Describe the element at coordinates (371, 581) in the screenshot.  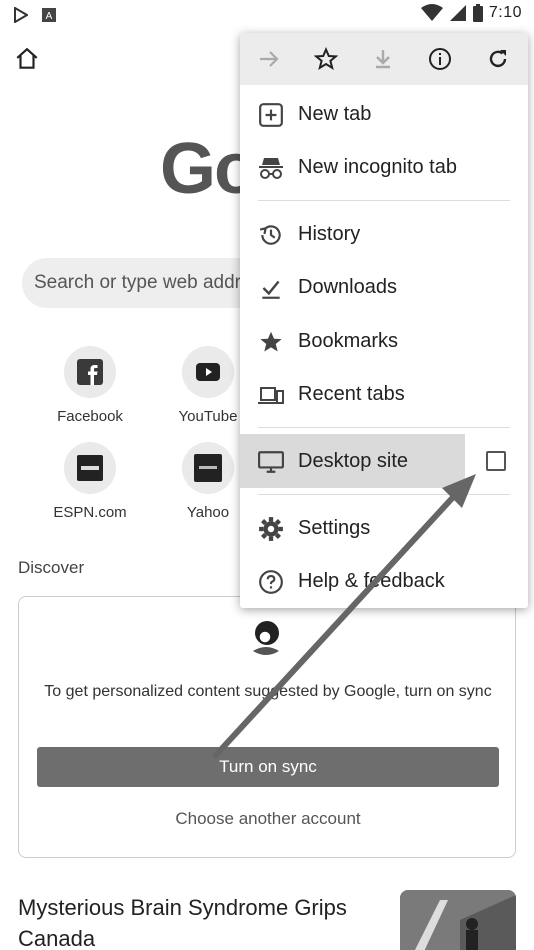
I see `menu-item-label: Help & feedback` at that location.